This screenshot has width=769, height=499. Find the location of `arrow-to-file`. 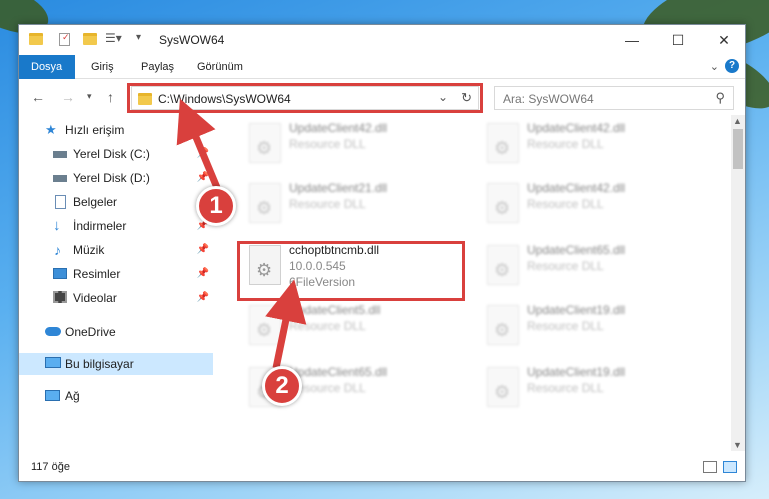

arrow-to-file is located at coordinates (286, 324).